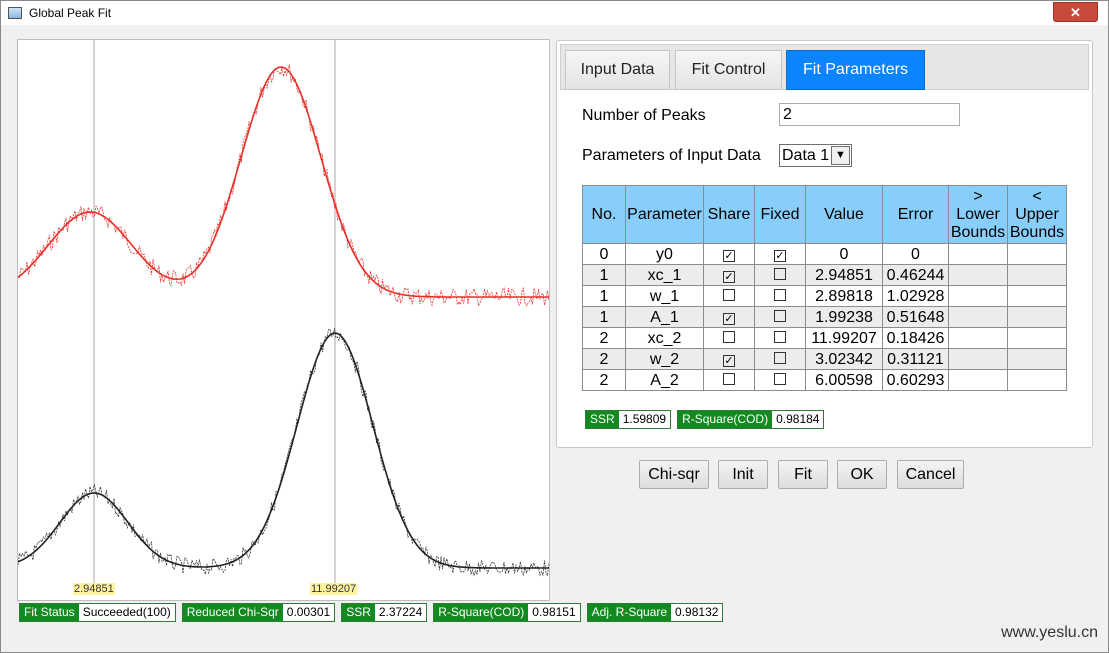 The height and width of the screenshot is (653, 1109). Describe the element at coordinates (725, 419) in the screenshot. I see `fit-r-square-key: R-Square(COD)` at that location.